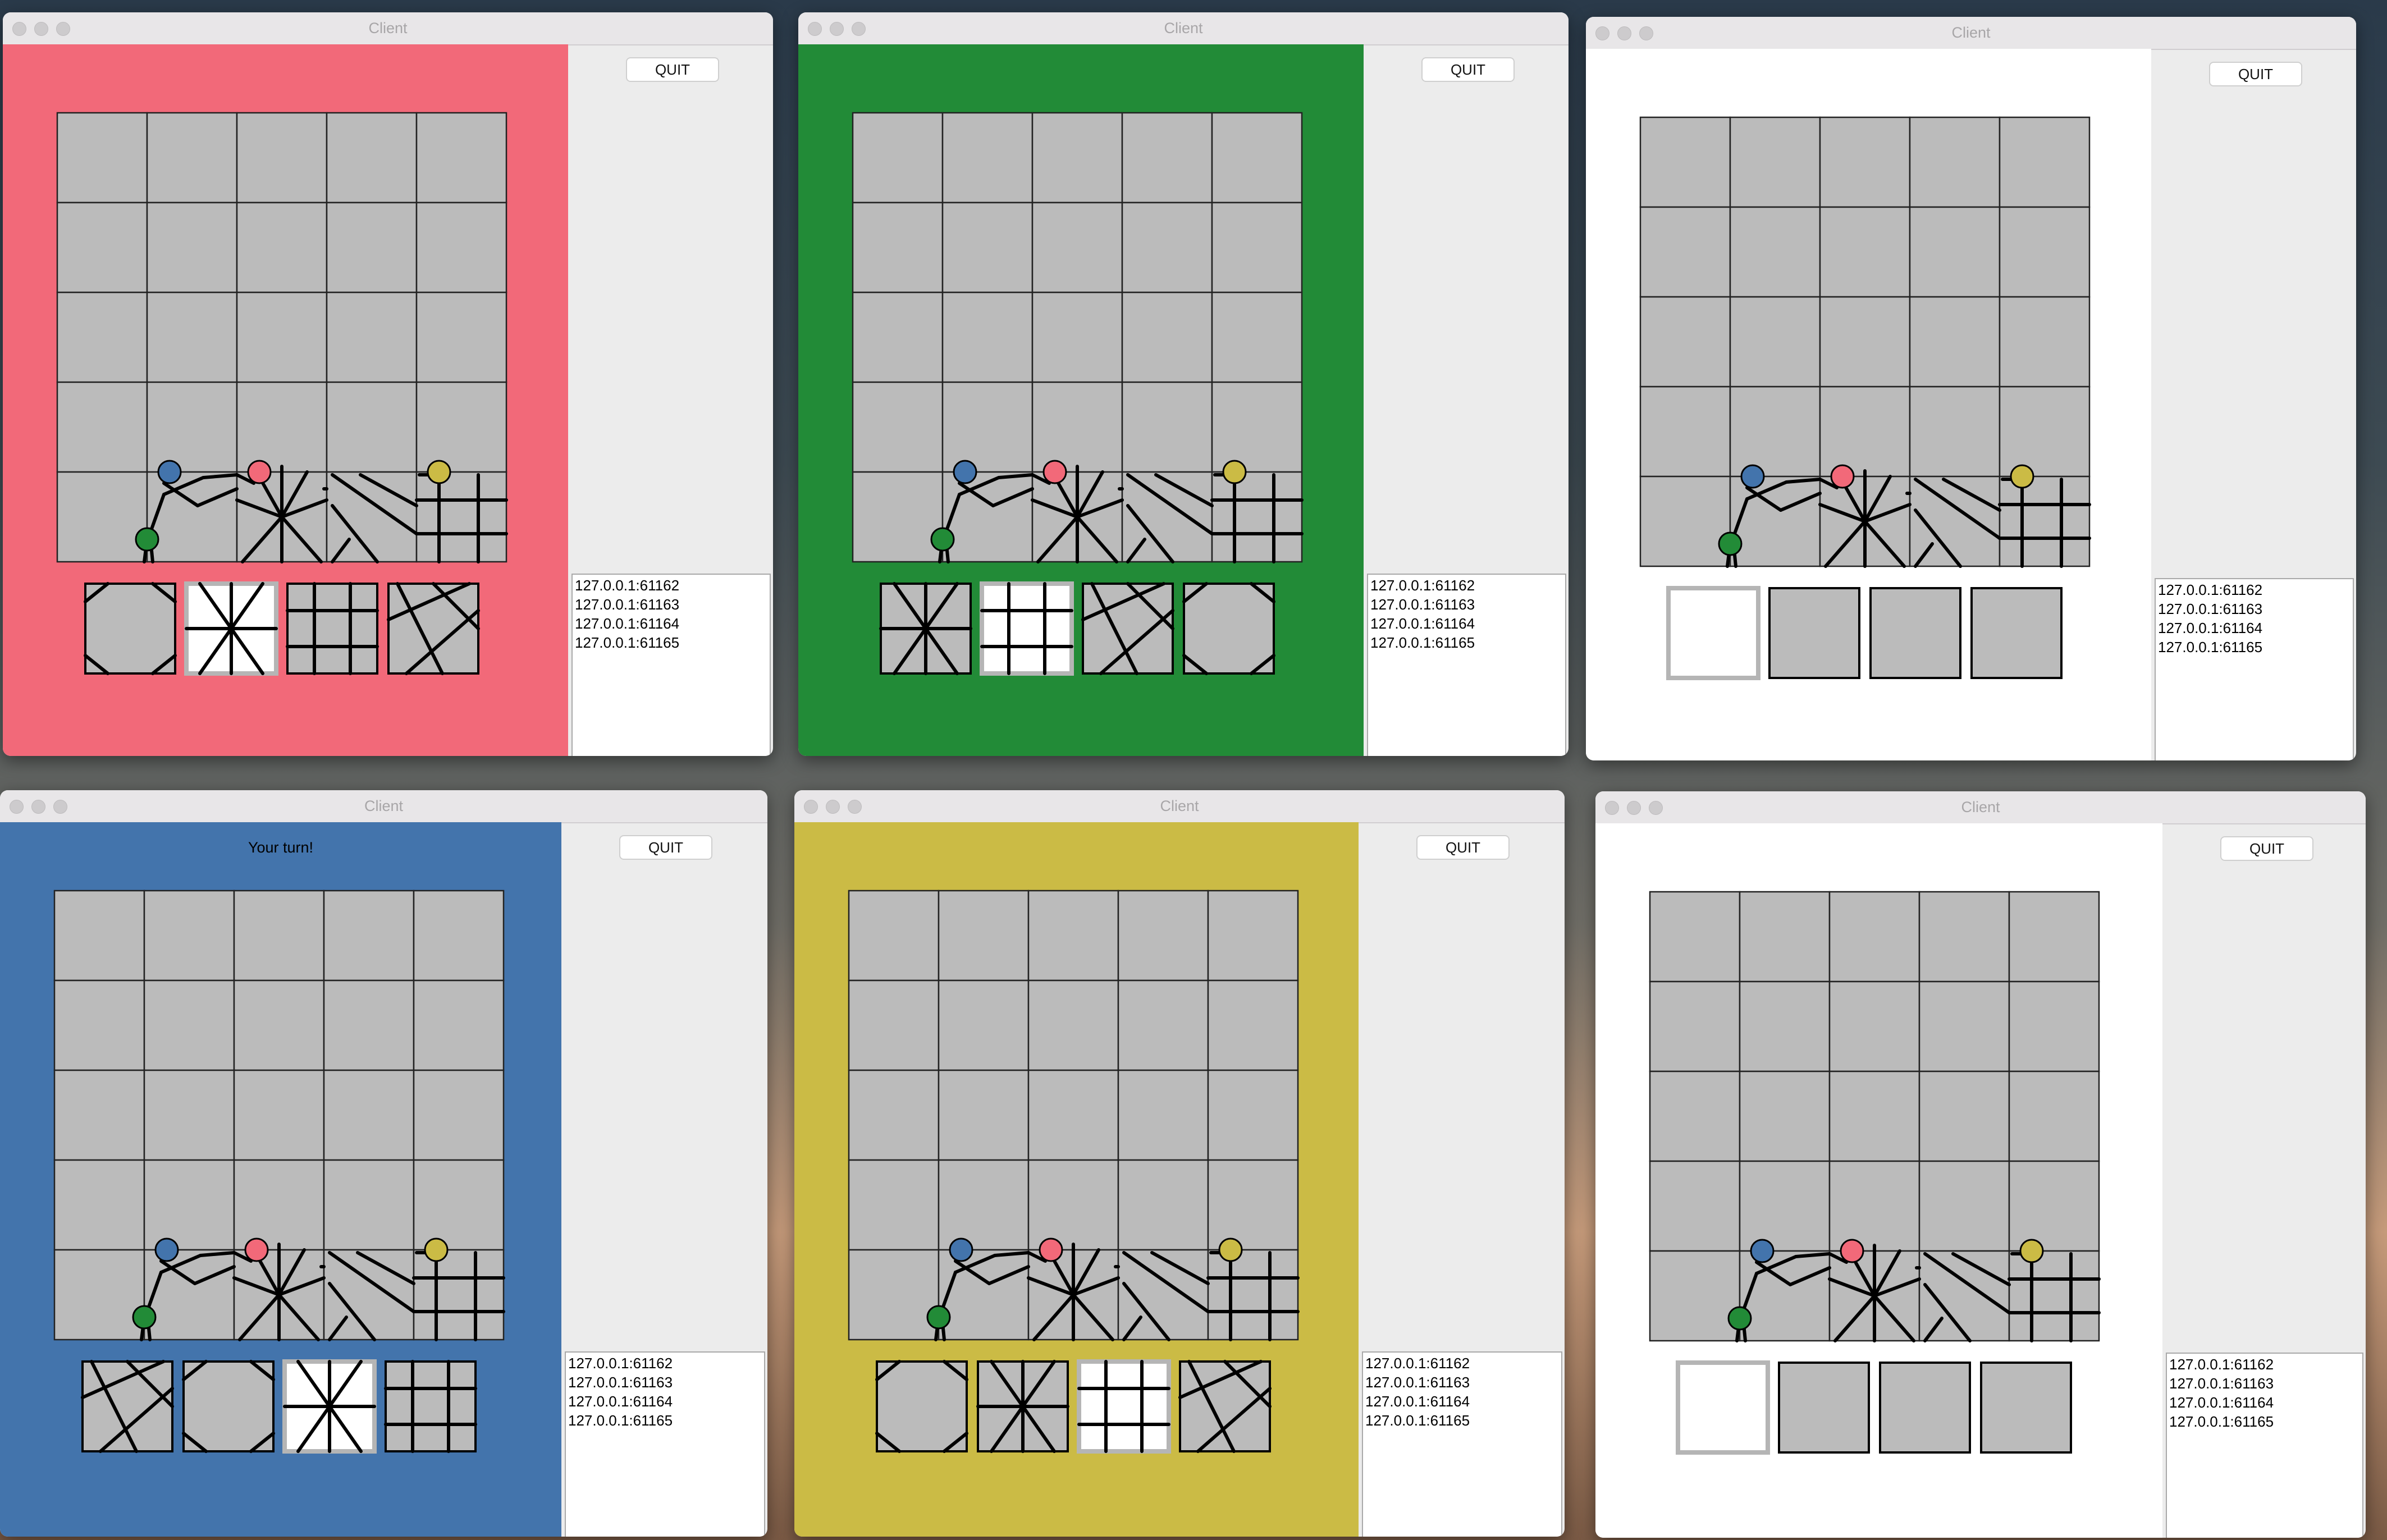 Image resolution: width=2387 pixels, height=1540 pixels. I want to click on quit-button: QUIT, so click(2267, 848).